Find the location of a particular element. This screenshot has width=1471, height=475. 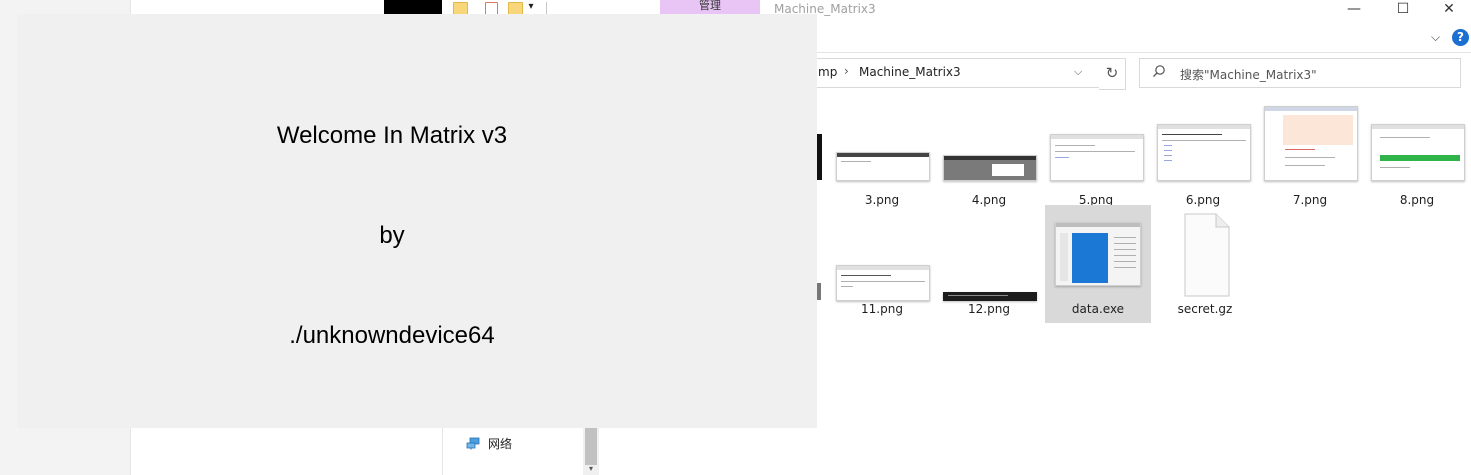

file-item: 3.png is located at coordinates (882, 155).